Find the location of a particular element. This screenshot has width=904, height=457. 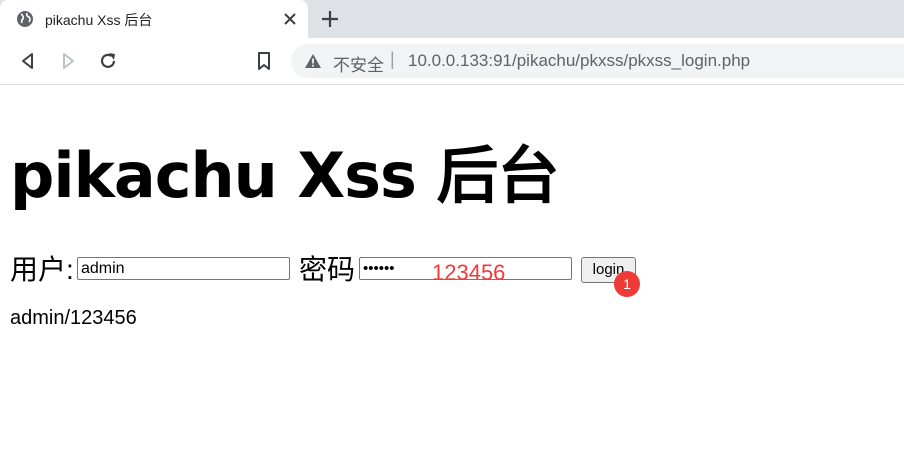

forward-icon is located at coordinates (68, 61).